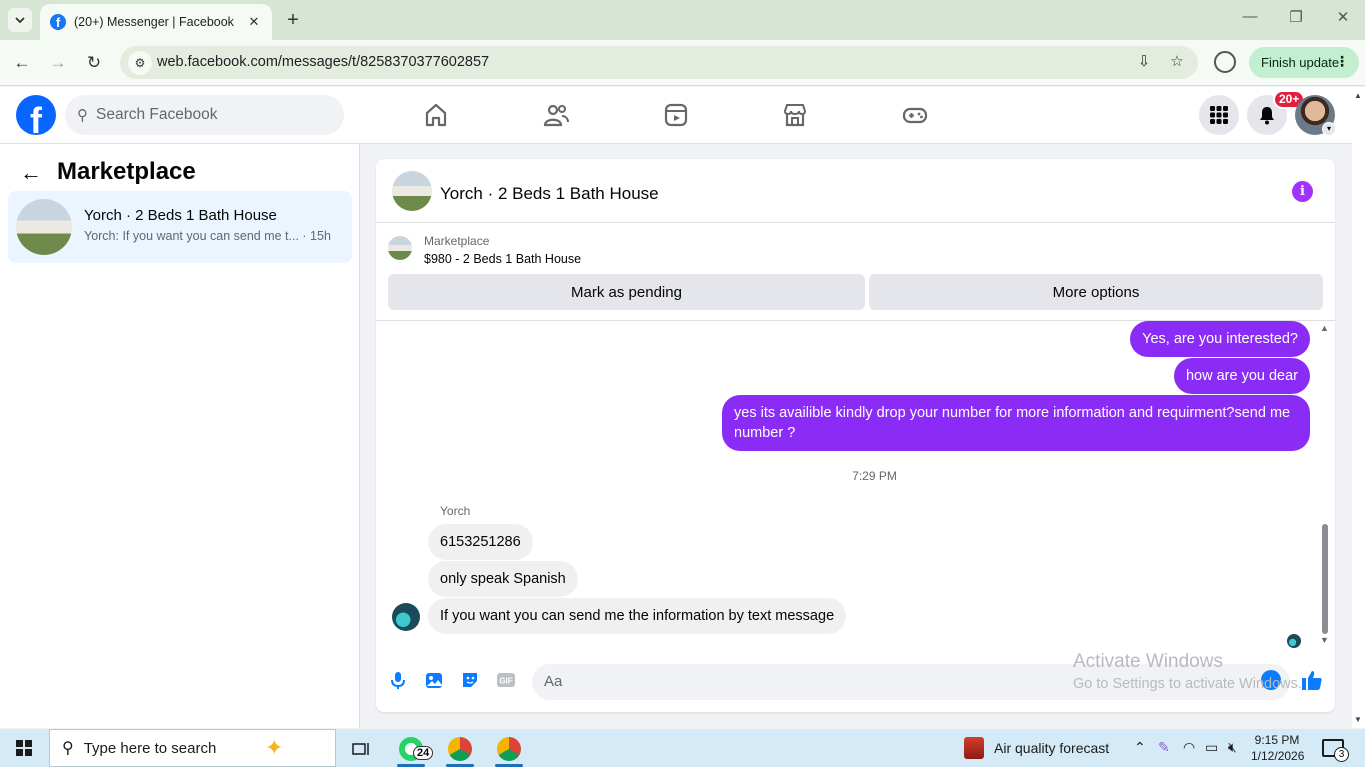  Describe the element at coordinates (470, 680) in the screenshot. I see `sticker-icon` at that location.